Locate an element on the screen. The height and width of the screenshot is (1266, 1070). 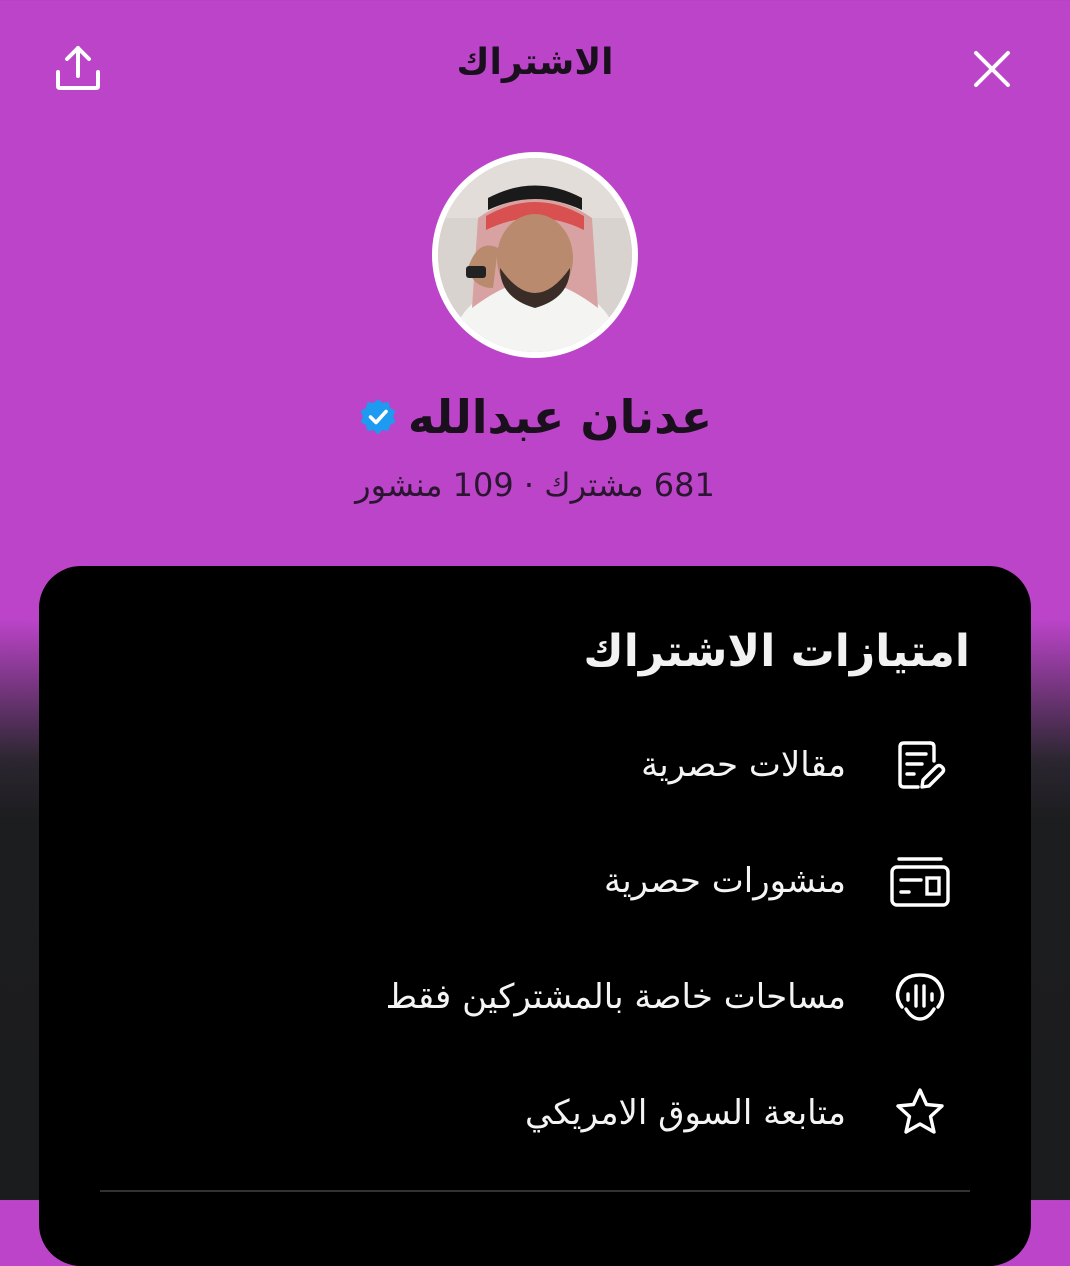
benefit-item-spaces: مساحات خاصة بالمشتركين فقط is located at coordinates (602, 997).